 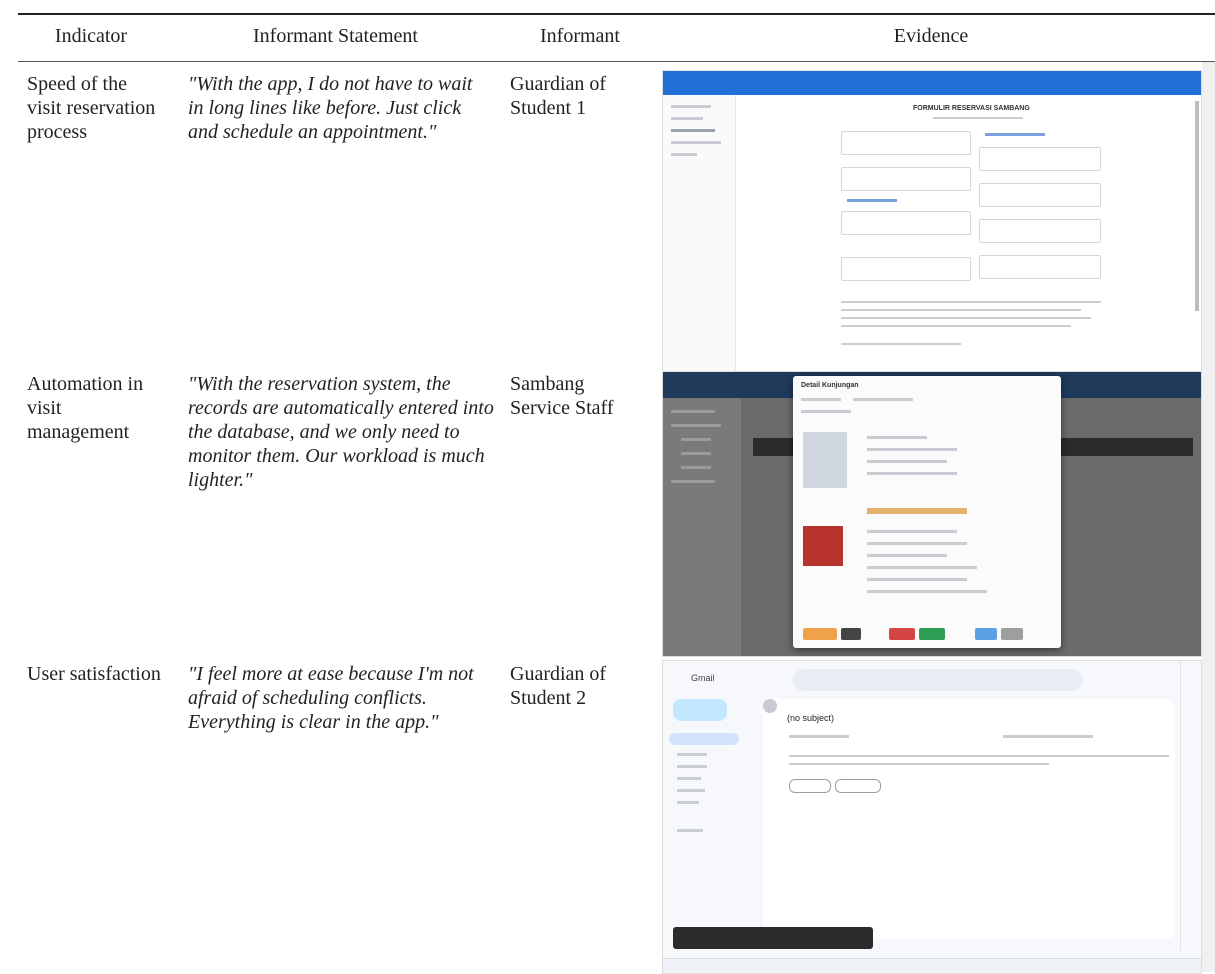 What do you see at coordinates (704, 739) in the screenshot?
I see `inbox-item` at bounding box center [704, 739].